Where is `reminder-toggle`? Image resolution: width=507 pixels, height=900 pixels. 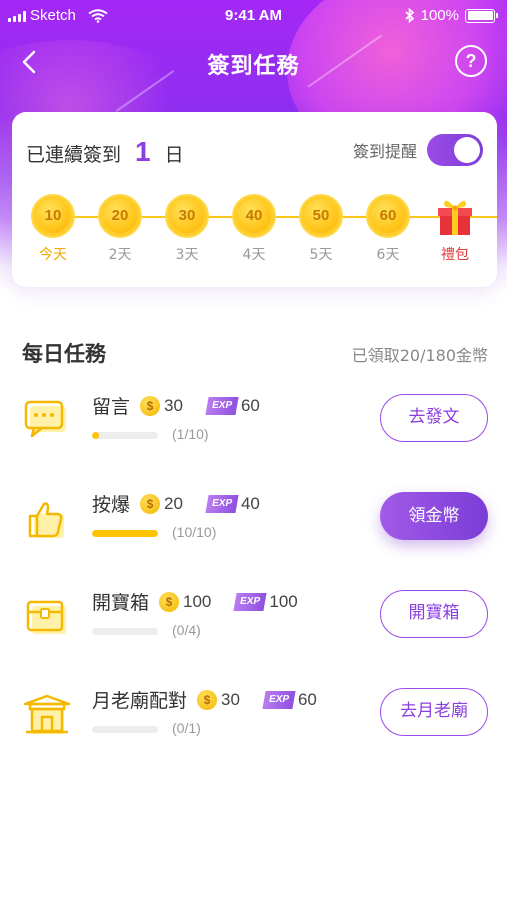
reminder-toggle is located at coordinates (455, 150).